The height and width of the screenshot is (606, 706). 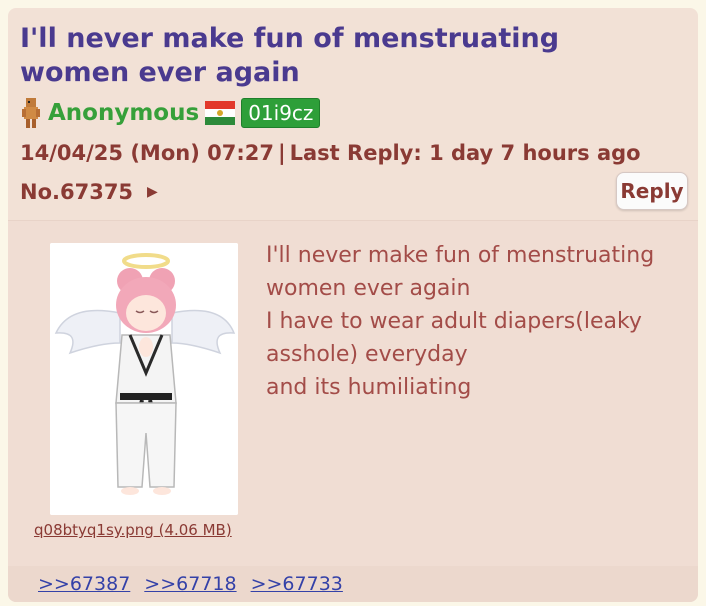 I want to click on post-date: 14/04/25 (Mon) 07:27, so click(x=147, y=153).